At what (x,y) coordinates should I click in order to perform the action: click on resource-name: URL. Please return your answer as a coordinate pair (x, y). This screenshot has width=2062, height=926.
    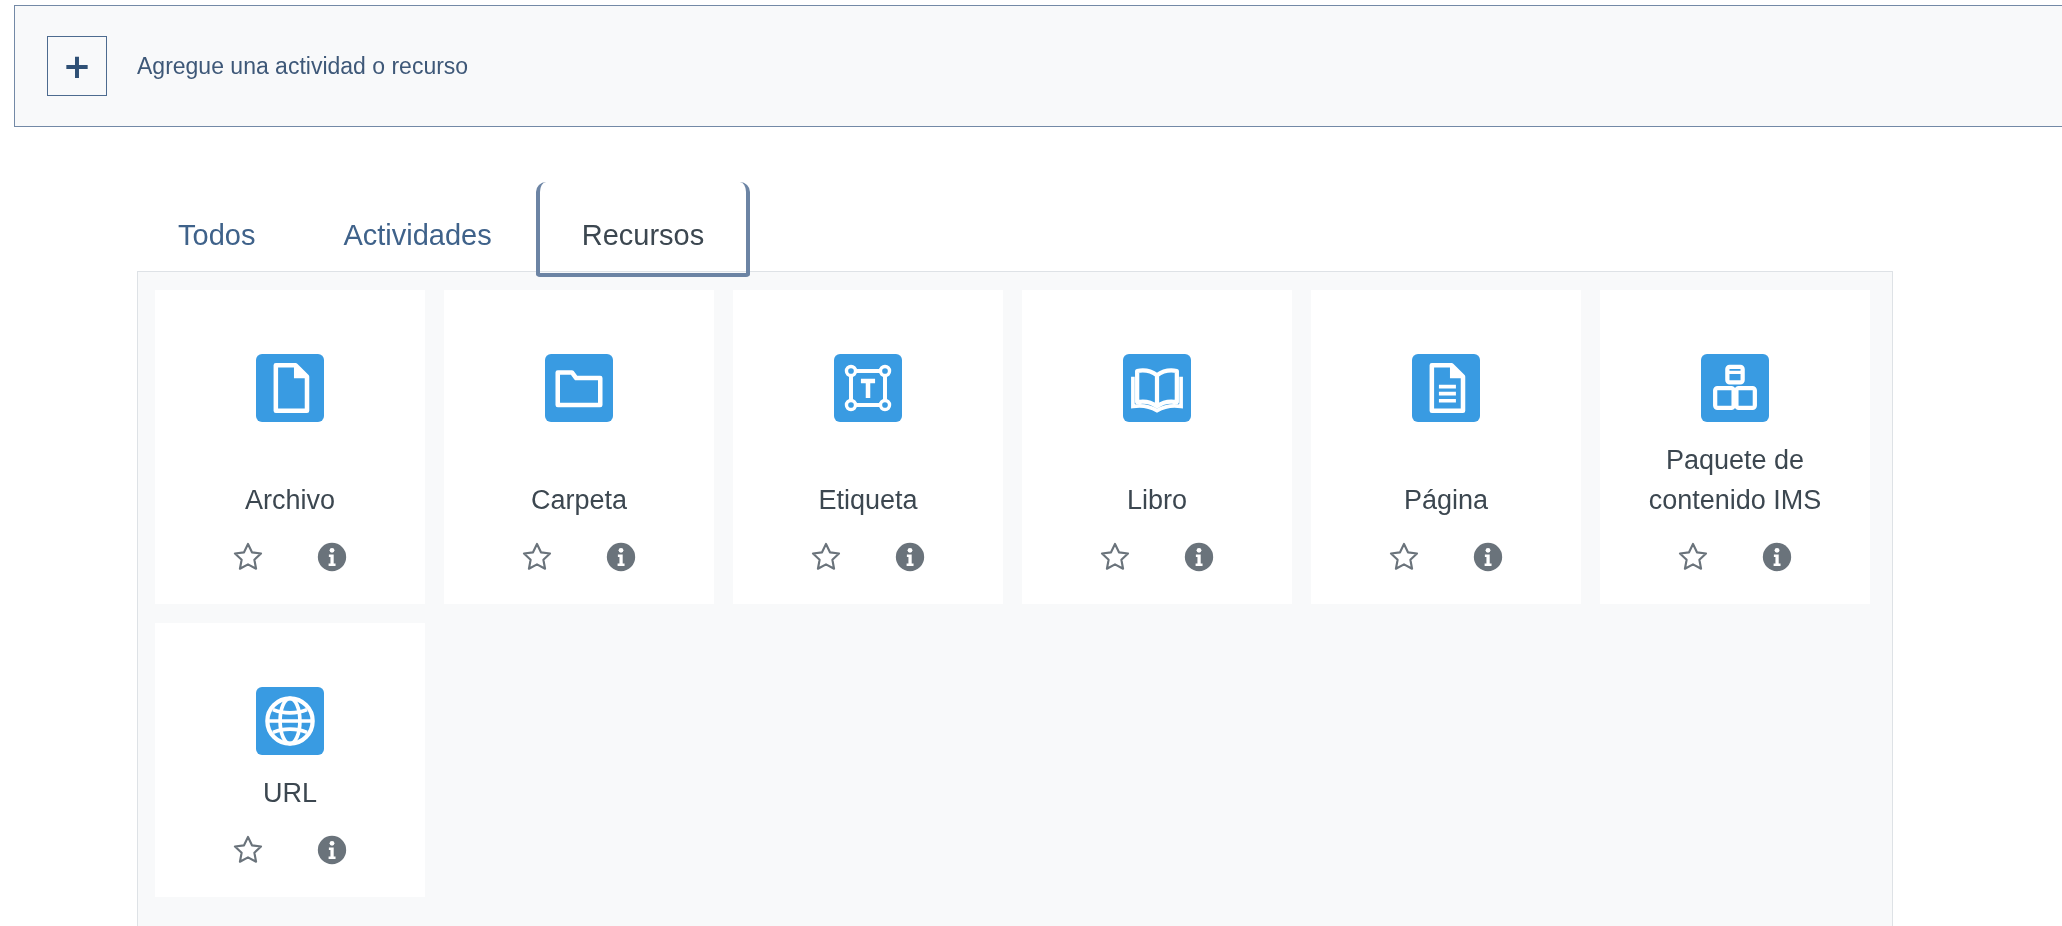
    Looking at the image, I should click on (290, 793).